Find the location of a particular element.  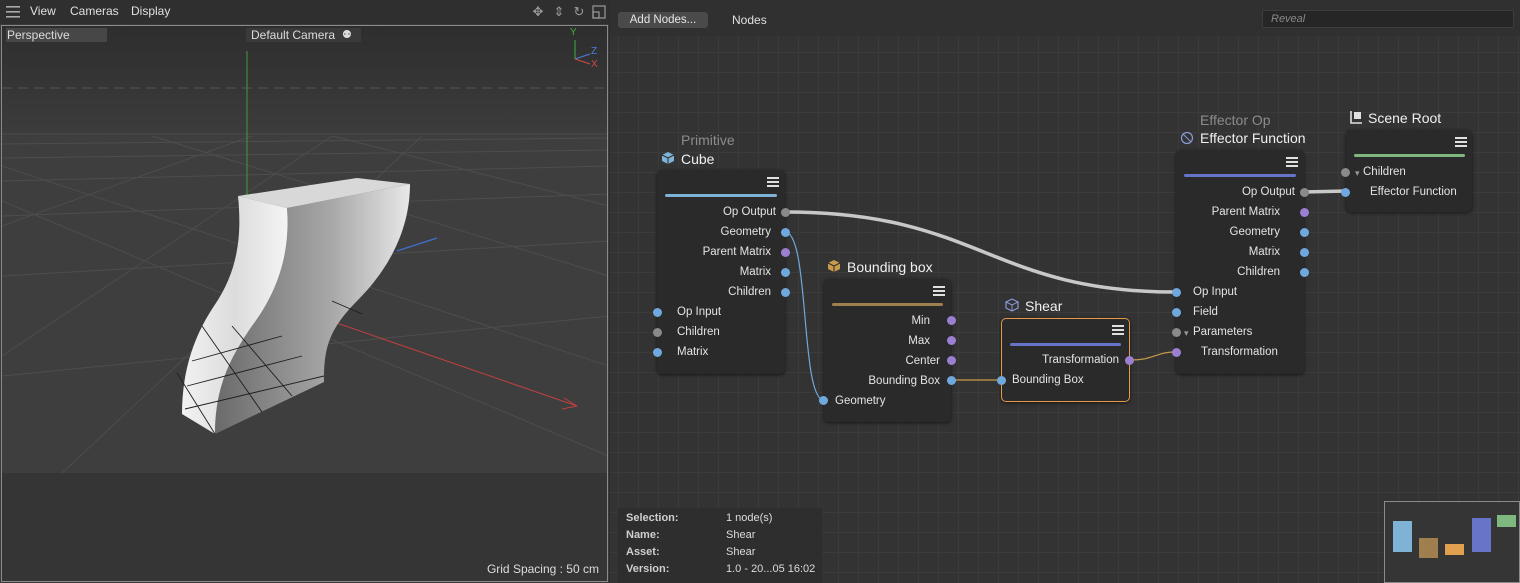

cube-node-title: Cube is located at coordinates (697, 159).